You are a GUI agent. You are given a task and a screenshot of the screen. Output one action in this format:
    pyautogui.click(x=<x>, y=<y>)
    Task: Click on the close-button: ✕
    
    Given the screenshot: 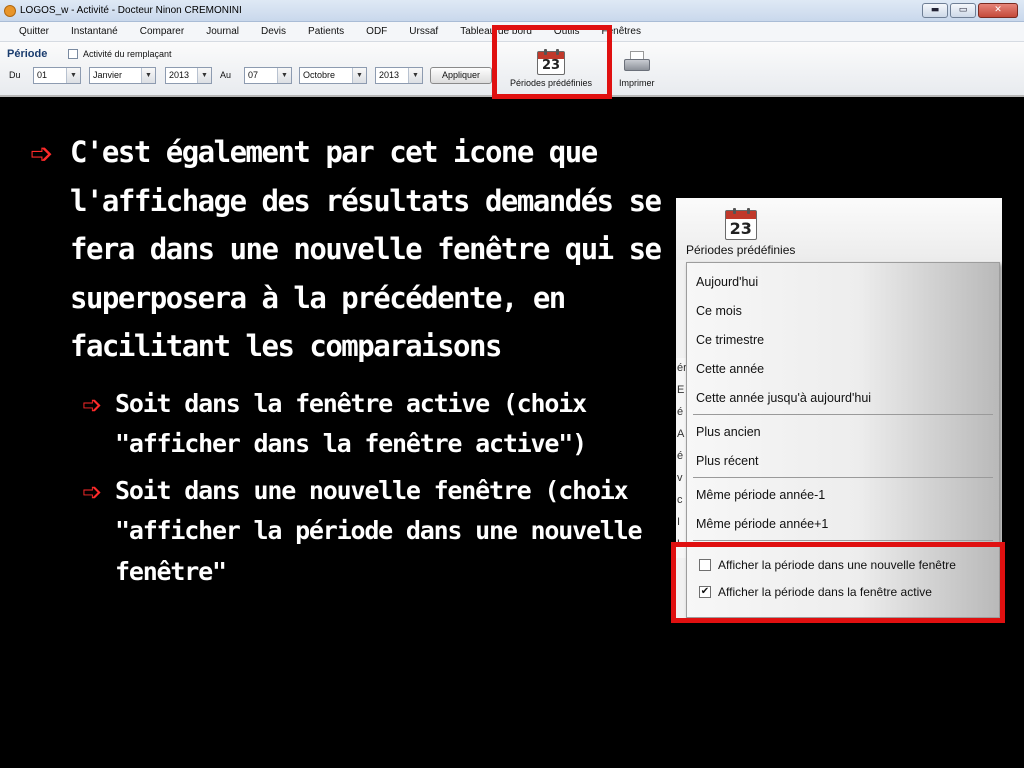 What is the action you would take?
    pyautogui.click(x=998, y=10)
    